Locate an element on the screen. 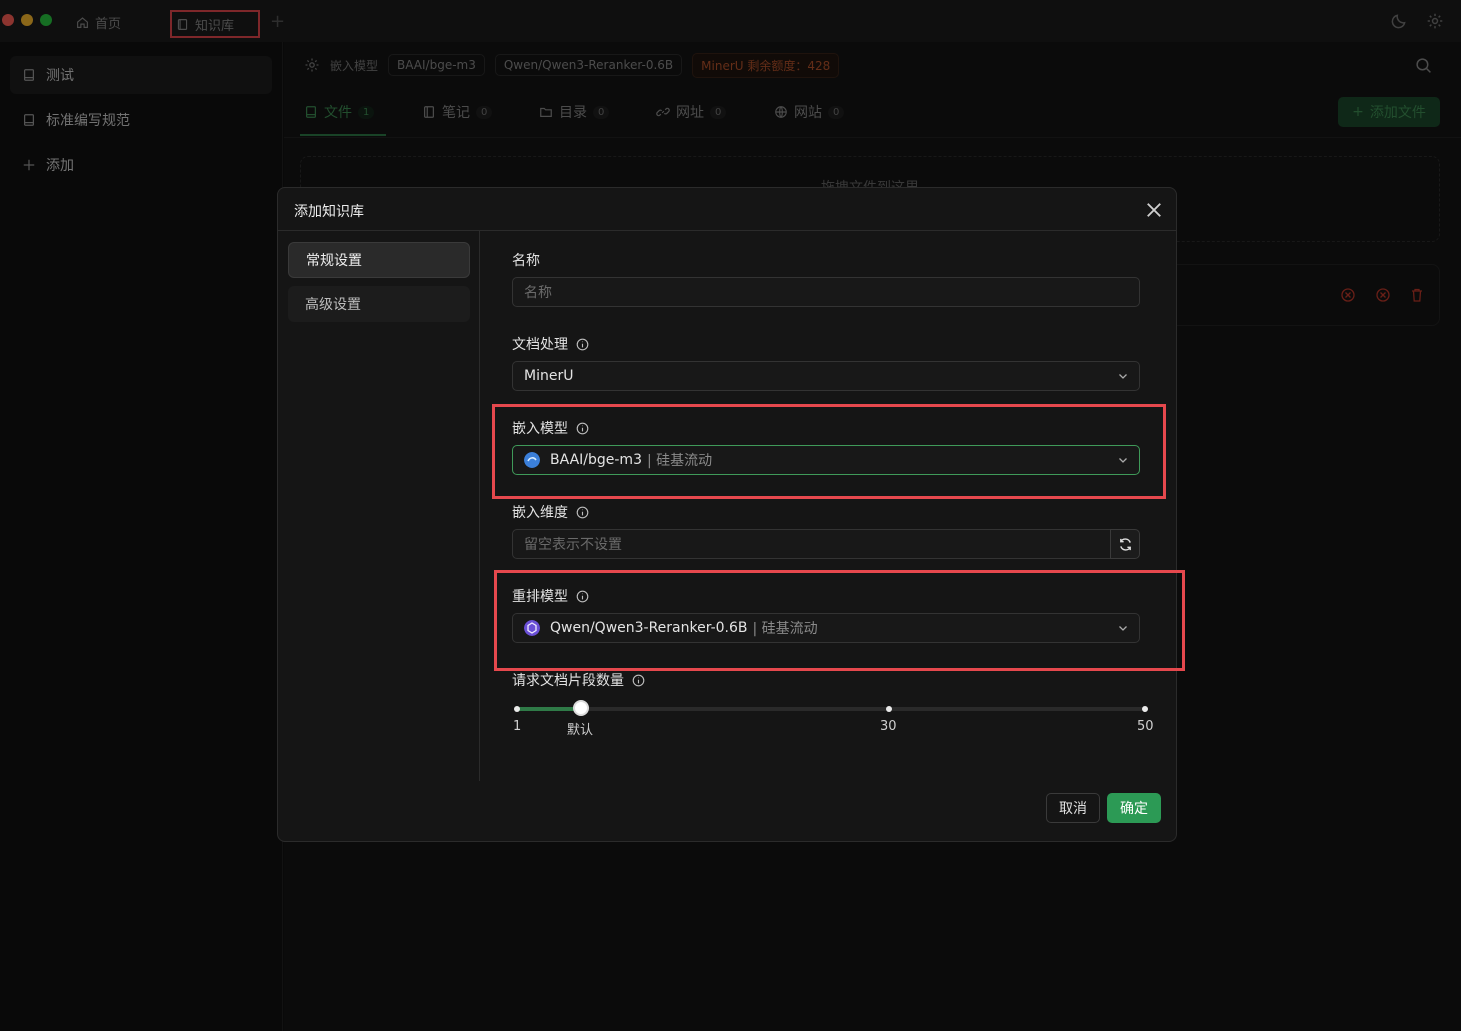 The image size is (1461, 1031). refresh-icon is located at coordinates (1125, 544).